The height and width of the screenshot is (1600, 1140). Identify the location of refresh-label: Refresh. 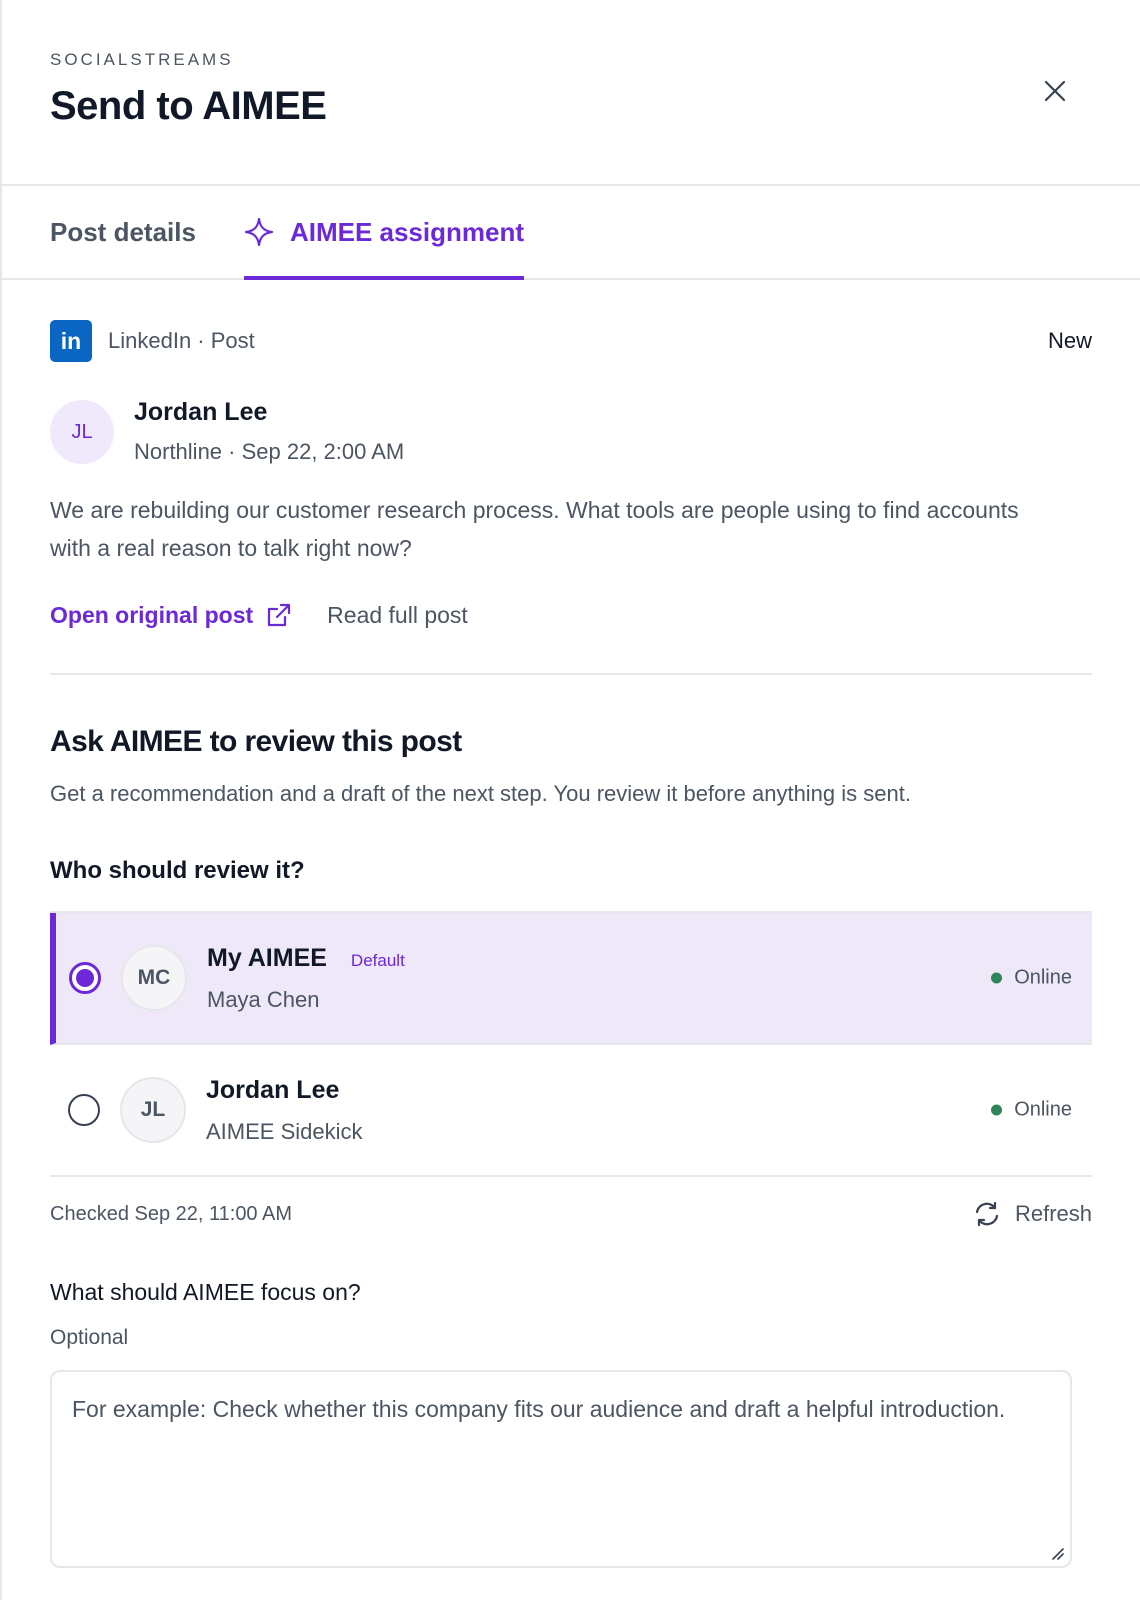
(1053, 1213).